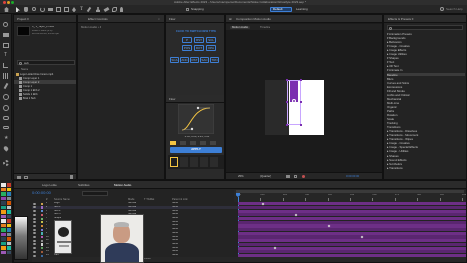  What do you see at coordinates (6, 86) in the screenshot?
I see `strip-brush-icon` at bounding box center [6, 86].